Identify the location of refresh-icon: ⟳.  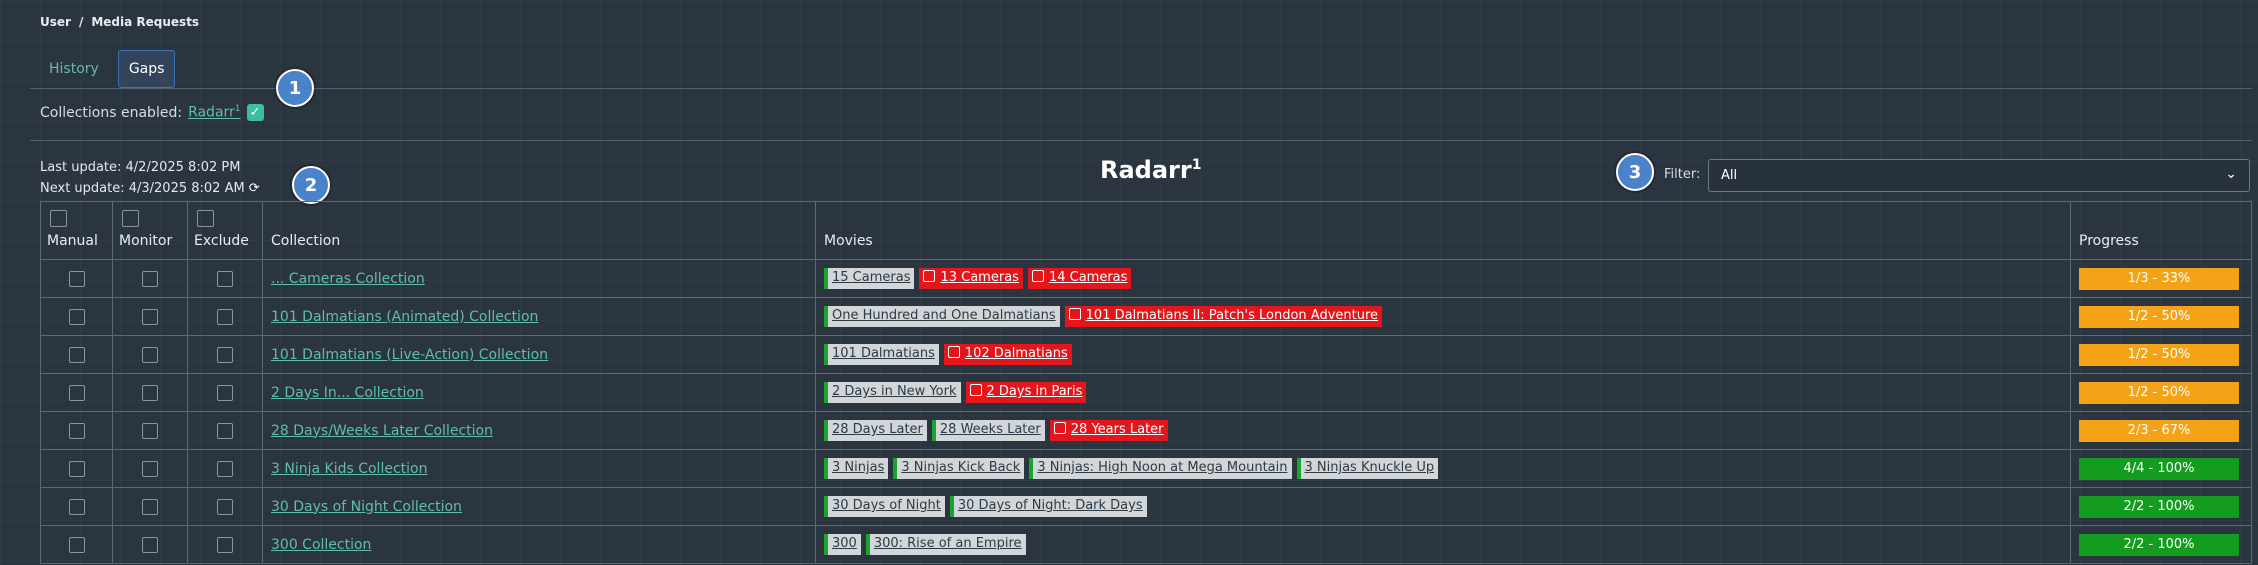
(254, 188).